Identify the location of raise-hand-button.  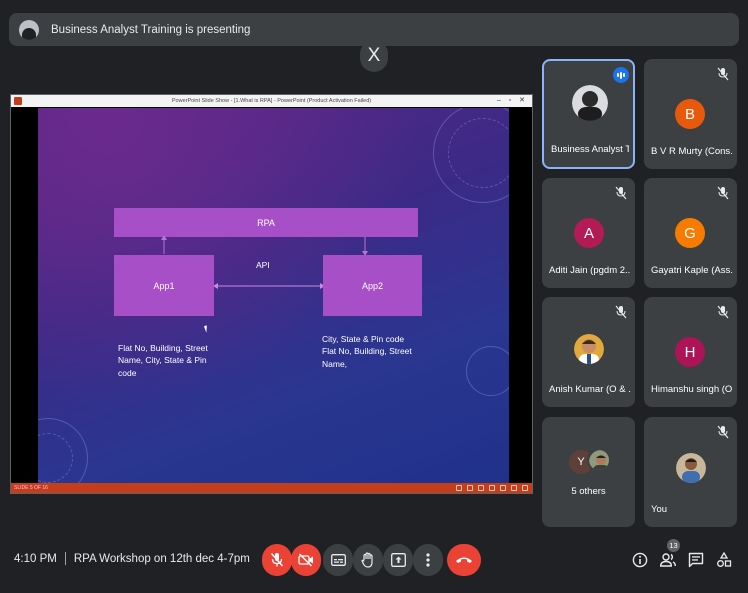
(368, 560).